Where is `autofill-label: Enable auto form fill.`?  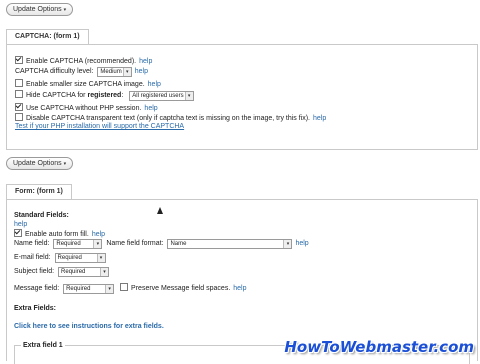
autofill-label: Enable auto form fill. is located at coordinates (57, 234).